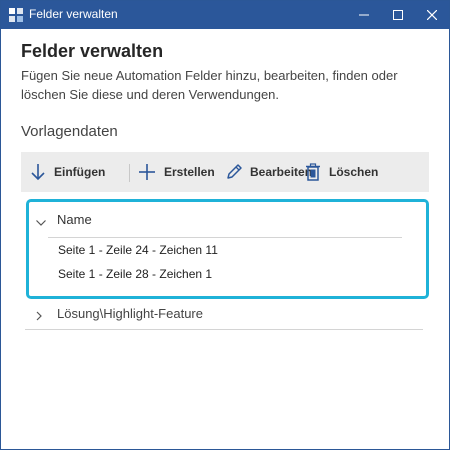  I want to click on toolbar-divider, so click(129, 173).